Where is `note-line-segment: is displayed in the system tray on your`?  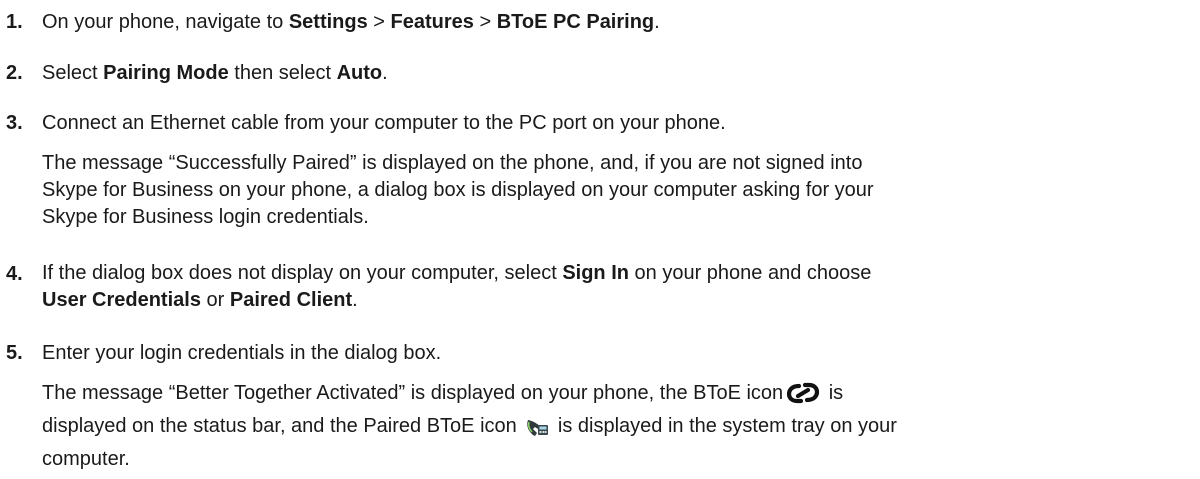
note-line-segment: is displayed in the system tray on your is located at coordinates (724, 426).